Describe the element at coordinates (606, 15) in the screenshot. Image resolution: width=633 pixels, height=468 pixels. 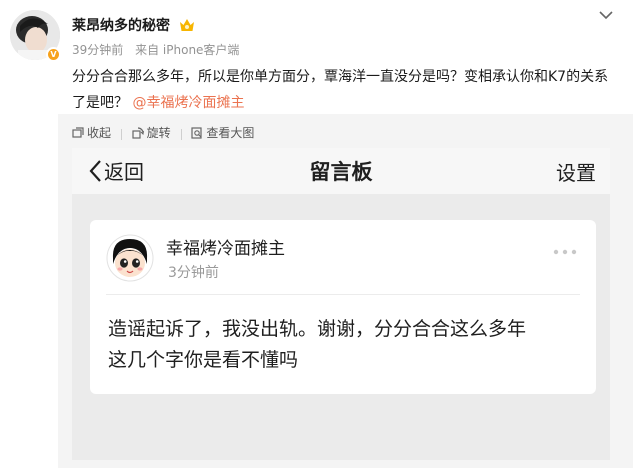
I see `chevron-down-icon` at that location.